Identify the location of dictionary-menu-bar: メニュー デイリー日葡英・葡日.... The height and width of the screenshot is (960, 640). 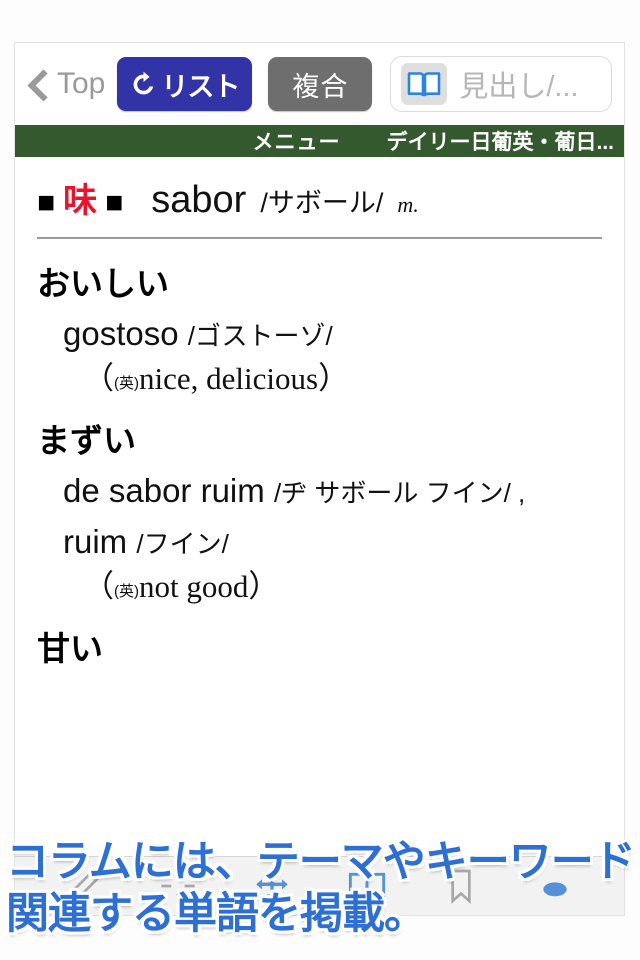
(319, 141).